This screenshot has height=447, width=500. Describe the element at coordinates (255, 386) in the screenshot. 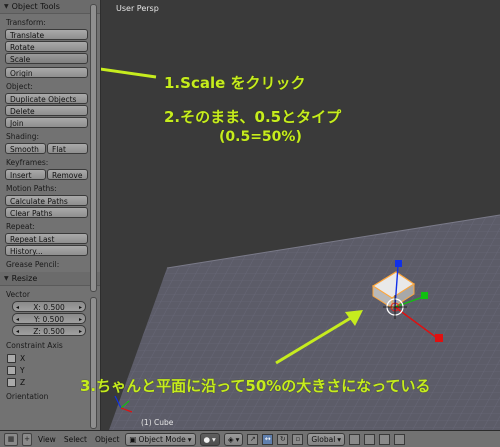

I see `annotation-step-3: 3.ちゃんと平面に沿って50%の大きさになっている` at that location.